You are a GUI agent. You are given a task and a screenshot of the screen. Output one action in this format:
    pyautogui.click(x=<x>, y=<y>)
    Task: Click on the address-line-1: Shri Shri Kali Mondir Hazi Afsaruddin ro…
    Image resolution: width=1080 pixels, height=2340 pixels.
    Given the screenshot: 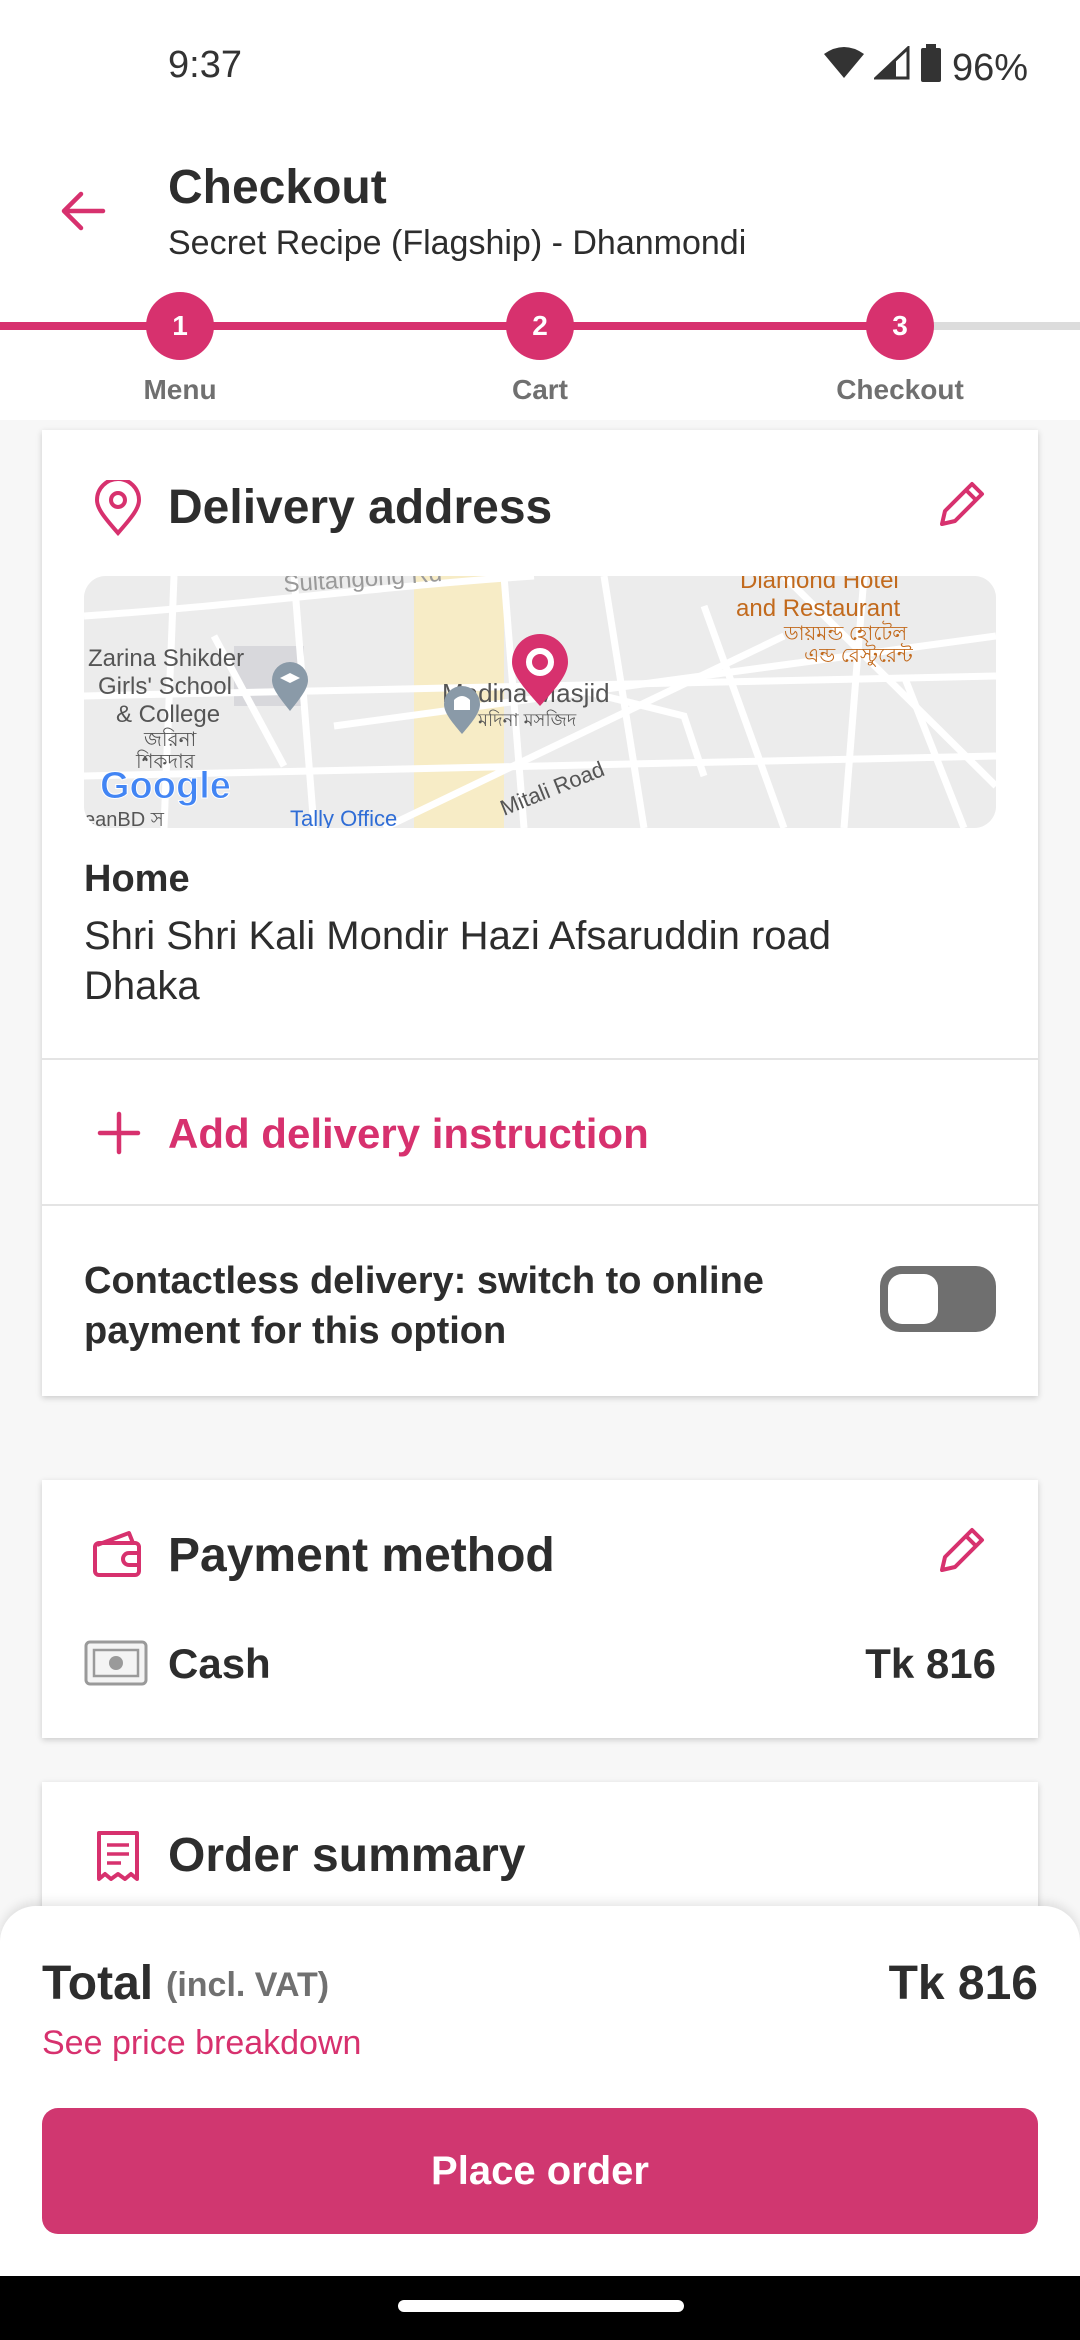 What is the action you would take?
    pyautogui.click(x=458, y=936)
    